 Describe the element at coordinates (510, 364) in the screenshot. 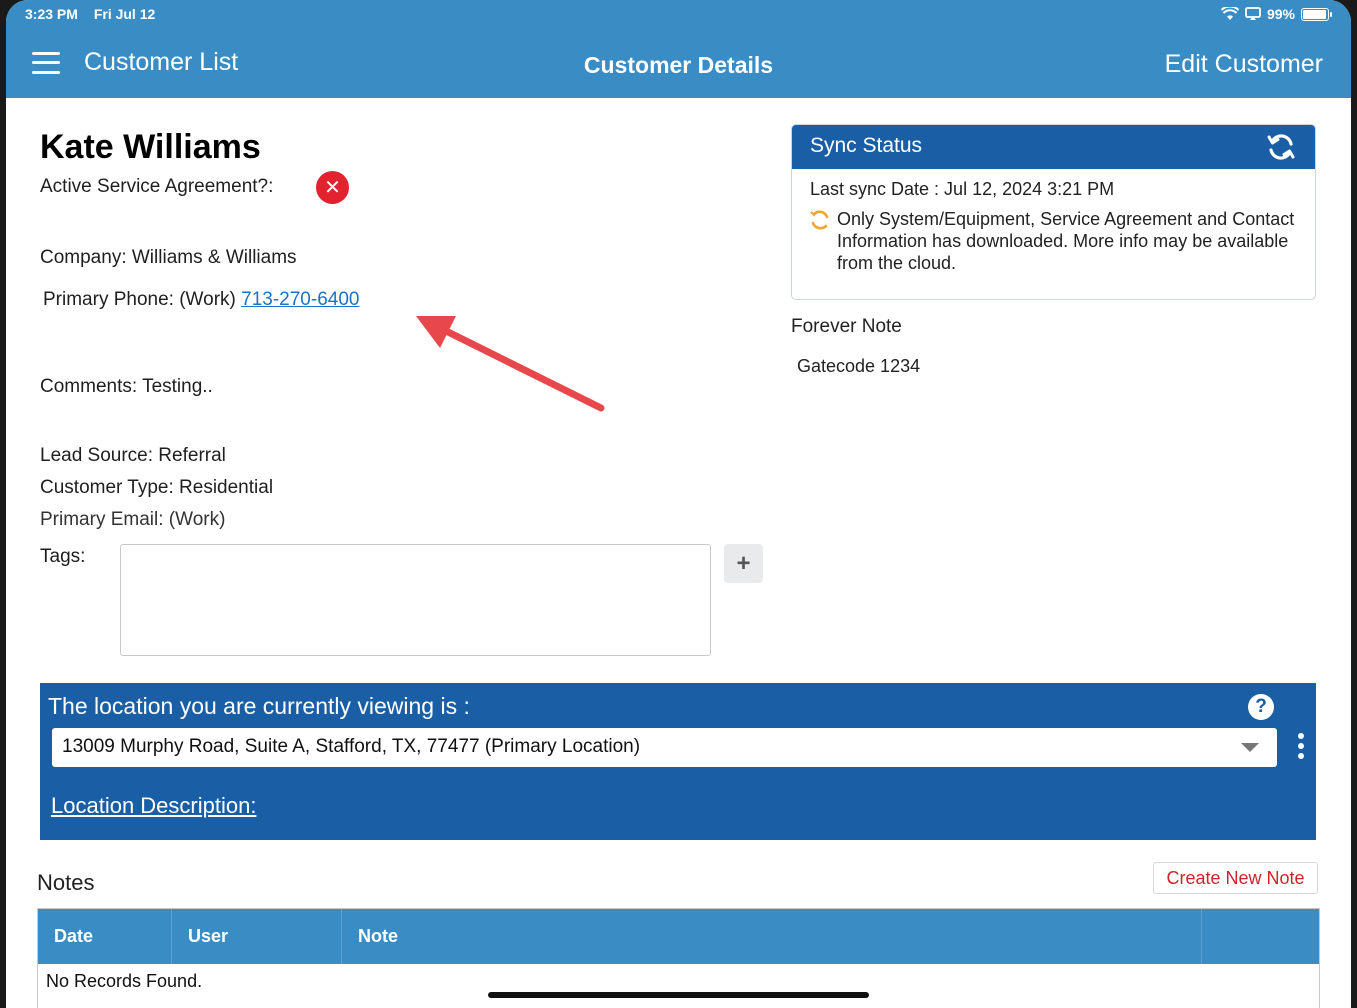

I see `annotation-arrow-icon` at that location.